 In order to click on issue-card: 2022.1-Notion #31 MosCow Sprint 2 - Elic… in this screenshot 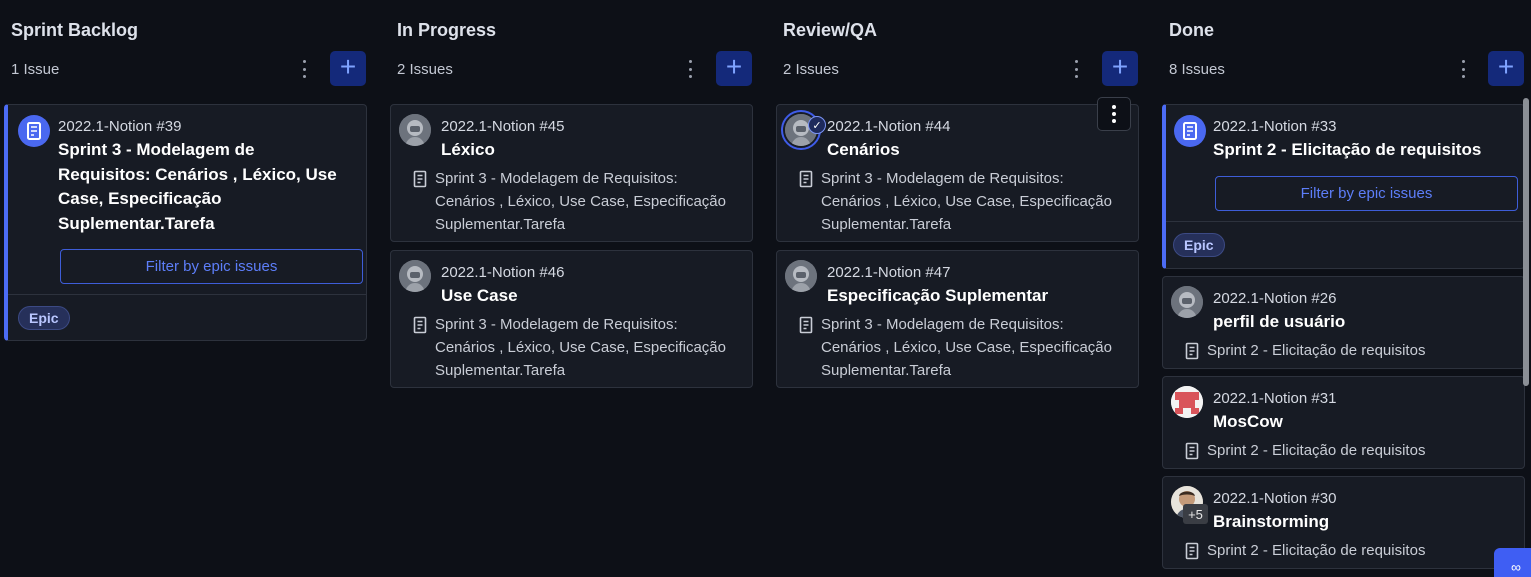, I will do `click(1343, 422)`.